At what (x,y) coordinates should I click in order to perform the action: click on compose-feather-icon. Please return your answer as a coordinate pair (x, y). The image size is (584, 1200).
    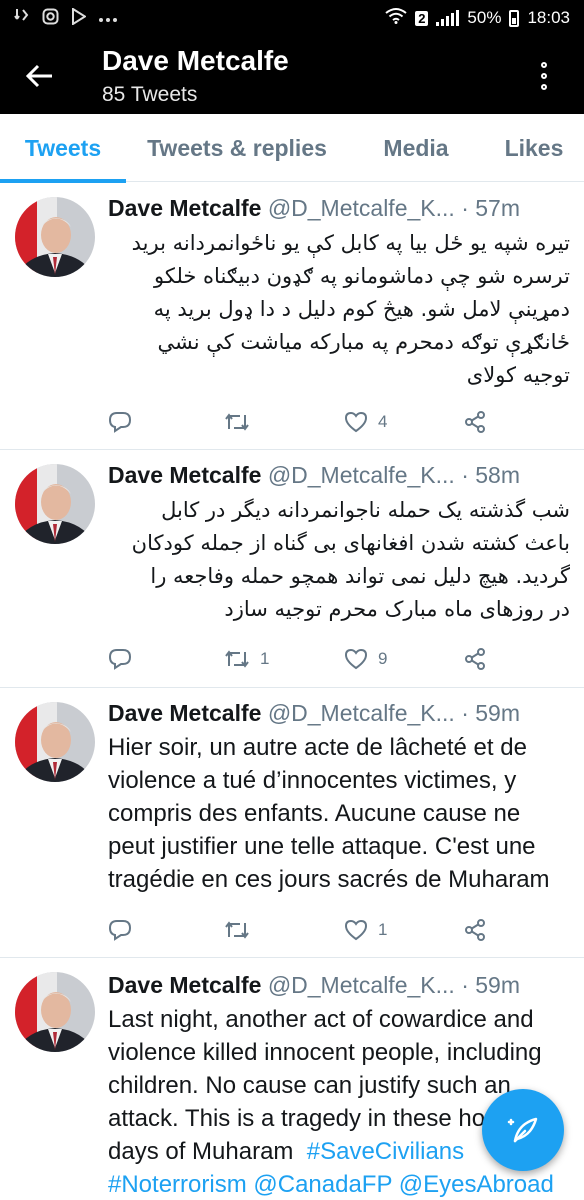
    Looking at the image, I should click on (522, 1130).